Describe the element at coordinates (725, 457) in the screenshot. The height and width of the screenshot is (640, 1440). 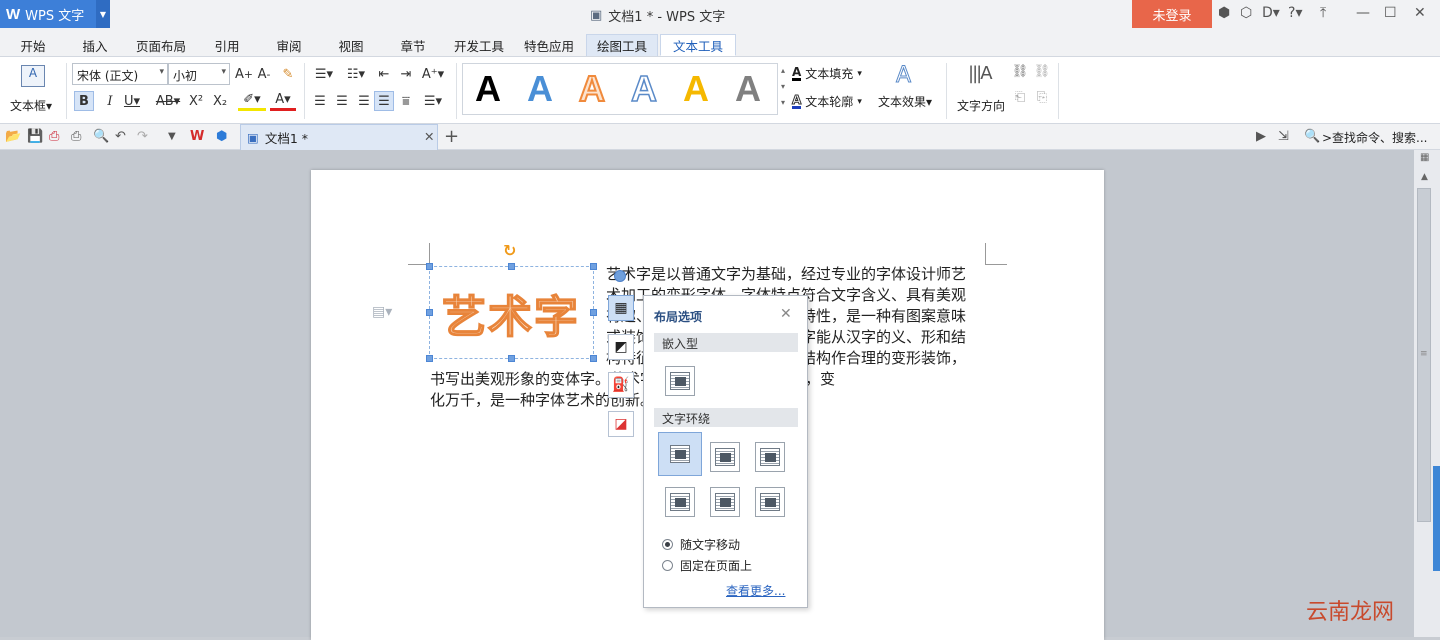
I see `layout-tight-option` at that location.